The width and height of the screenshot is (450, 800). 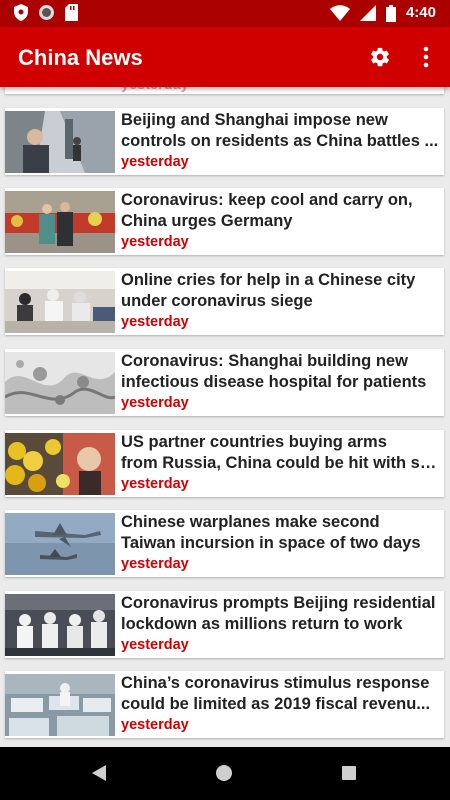 I want to click on leaders-flowers-photo, so click(x=60, y=222).